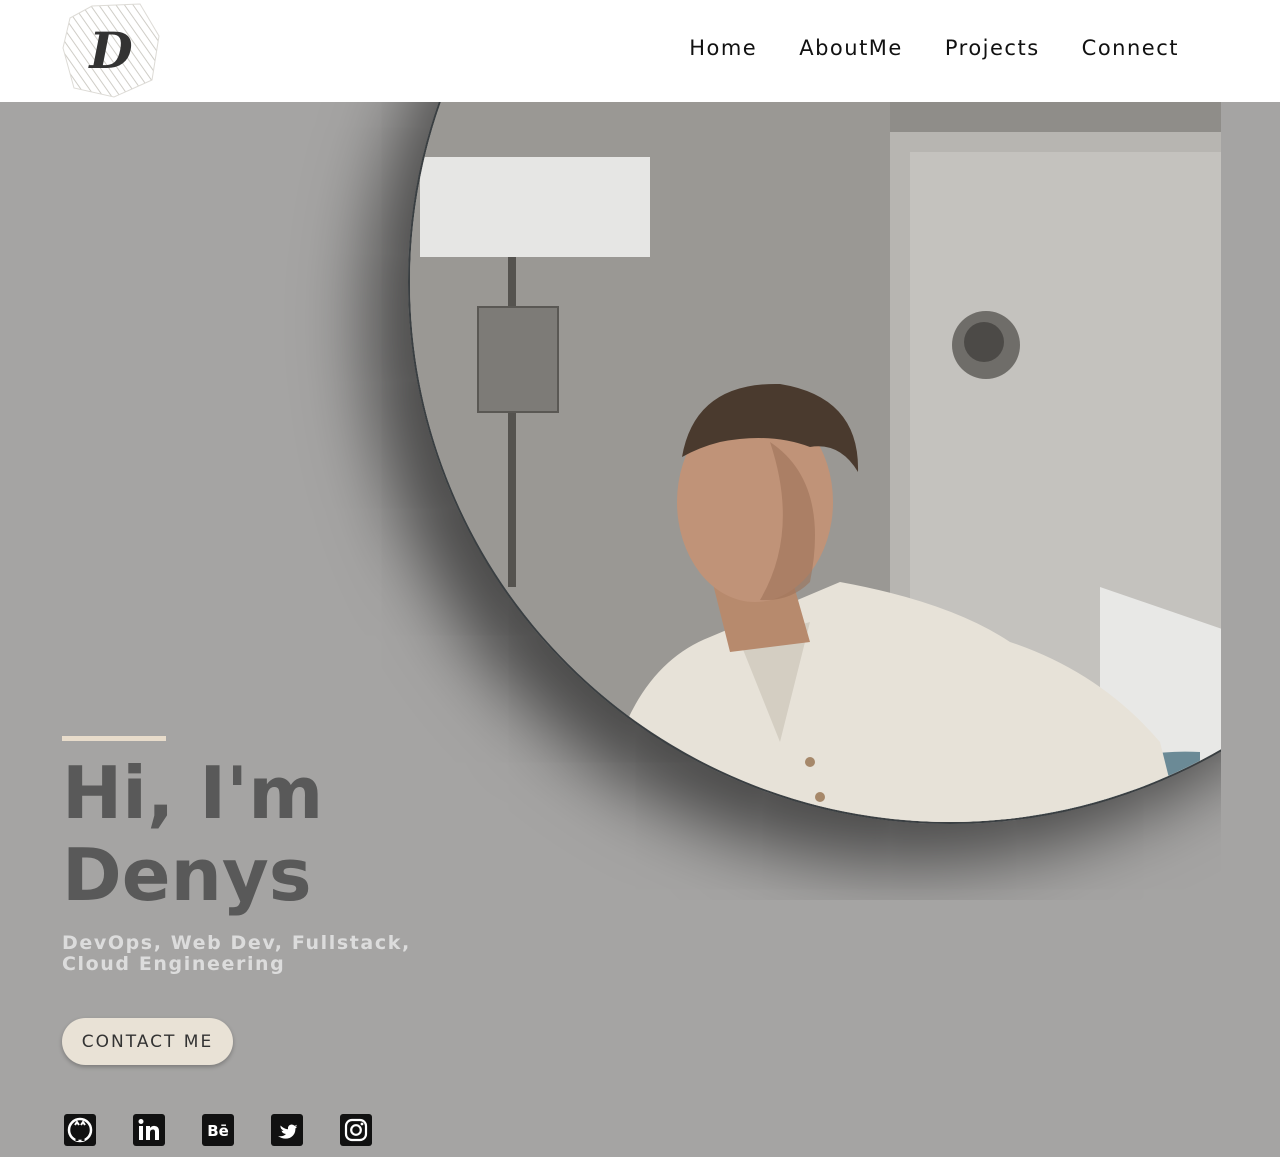  What do you see at coordinates (992, 48) in the screenshot?
I see `nav-projects: Projects` at bounding box center [992, 48].